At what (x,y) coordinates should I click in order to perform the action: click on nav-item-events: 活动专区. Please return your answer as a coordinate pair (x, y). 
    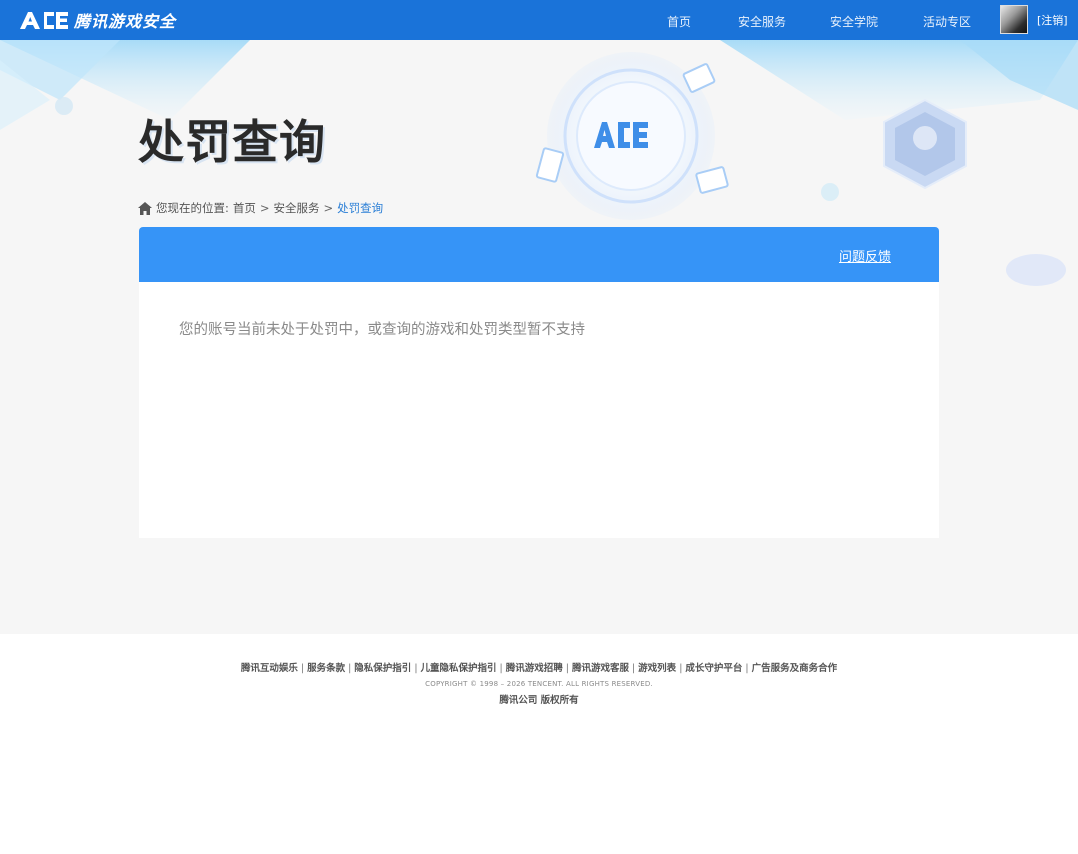
    Looking at the image, I should click on (947, 21).